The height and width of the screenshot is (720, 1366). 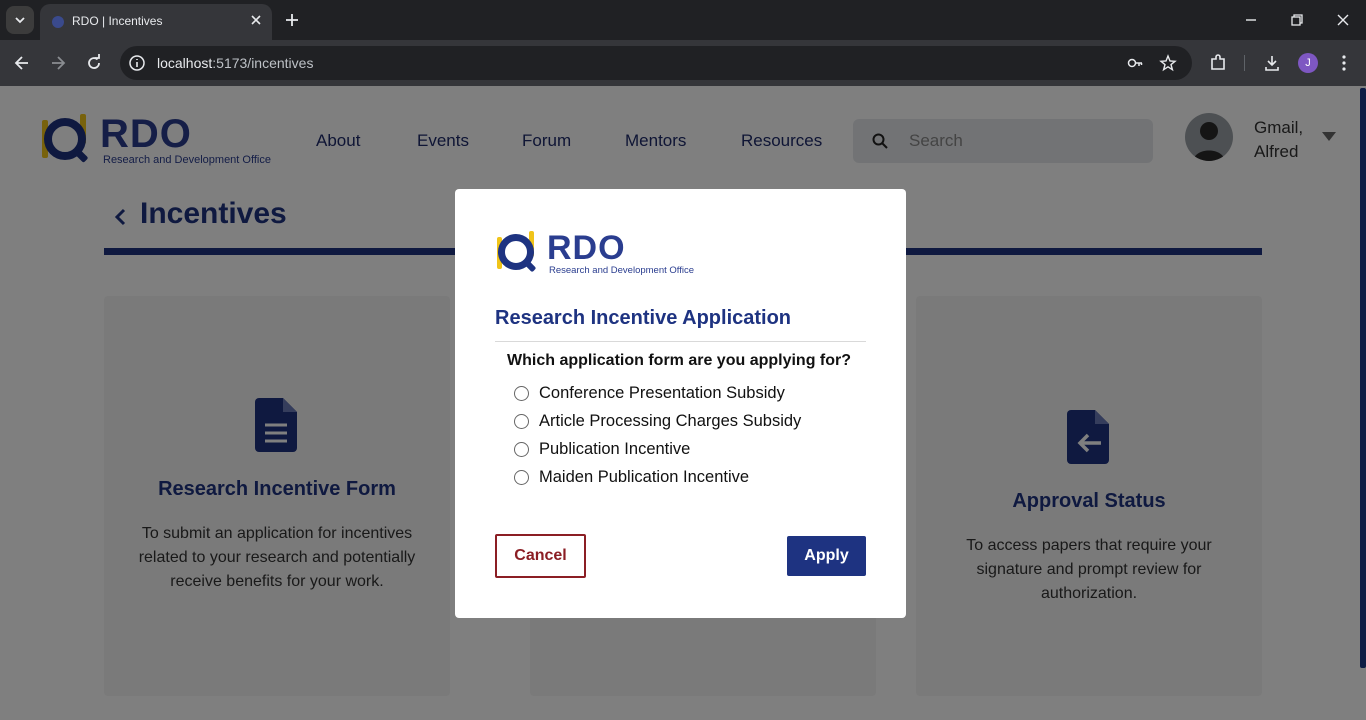 I want to click on address-bar: localhost:5173/incentives, so click(x=656, y=63).